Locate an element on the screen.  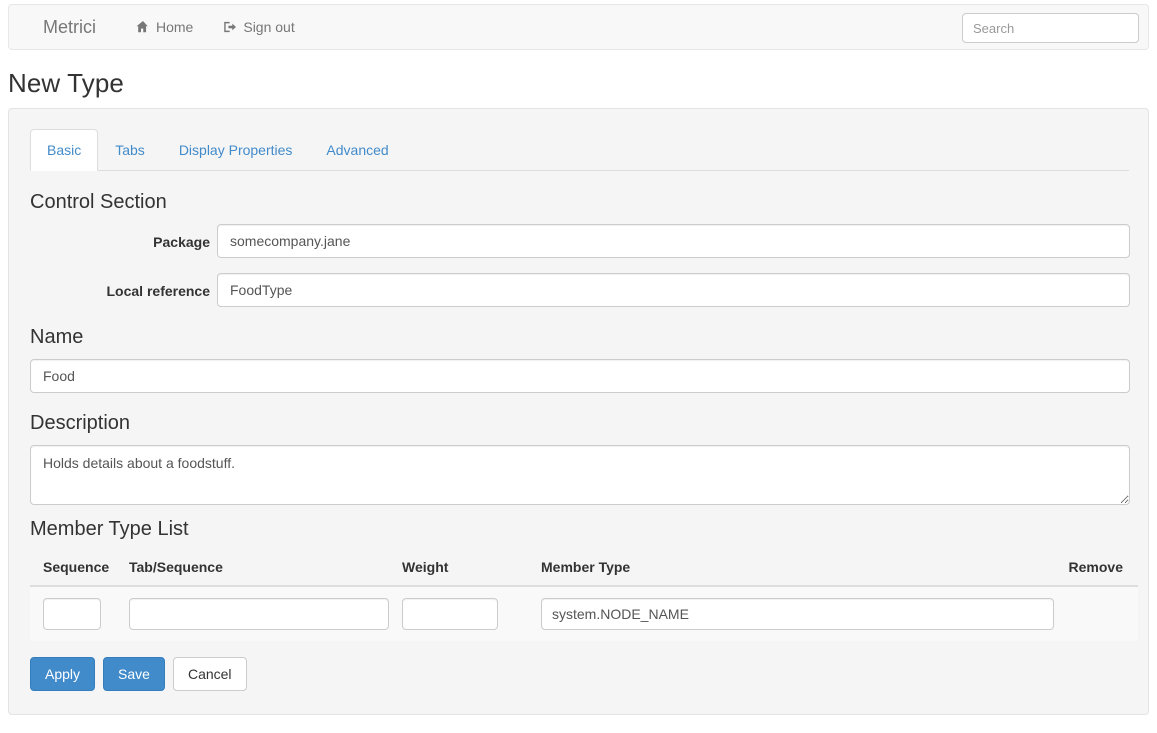
save-button: Save is located at coordinates (134, 674).